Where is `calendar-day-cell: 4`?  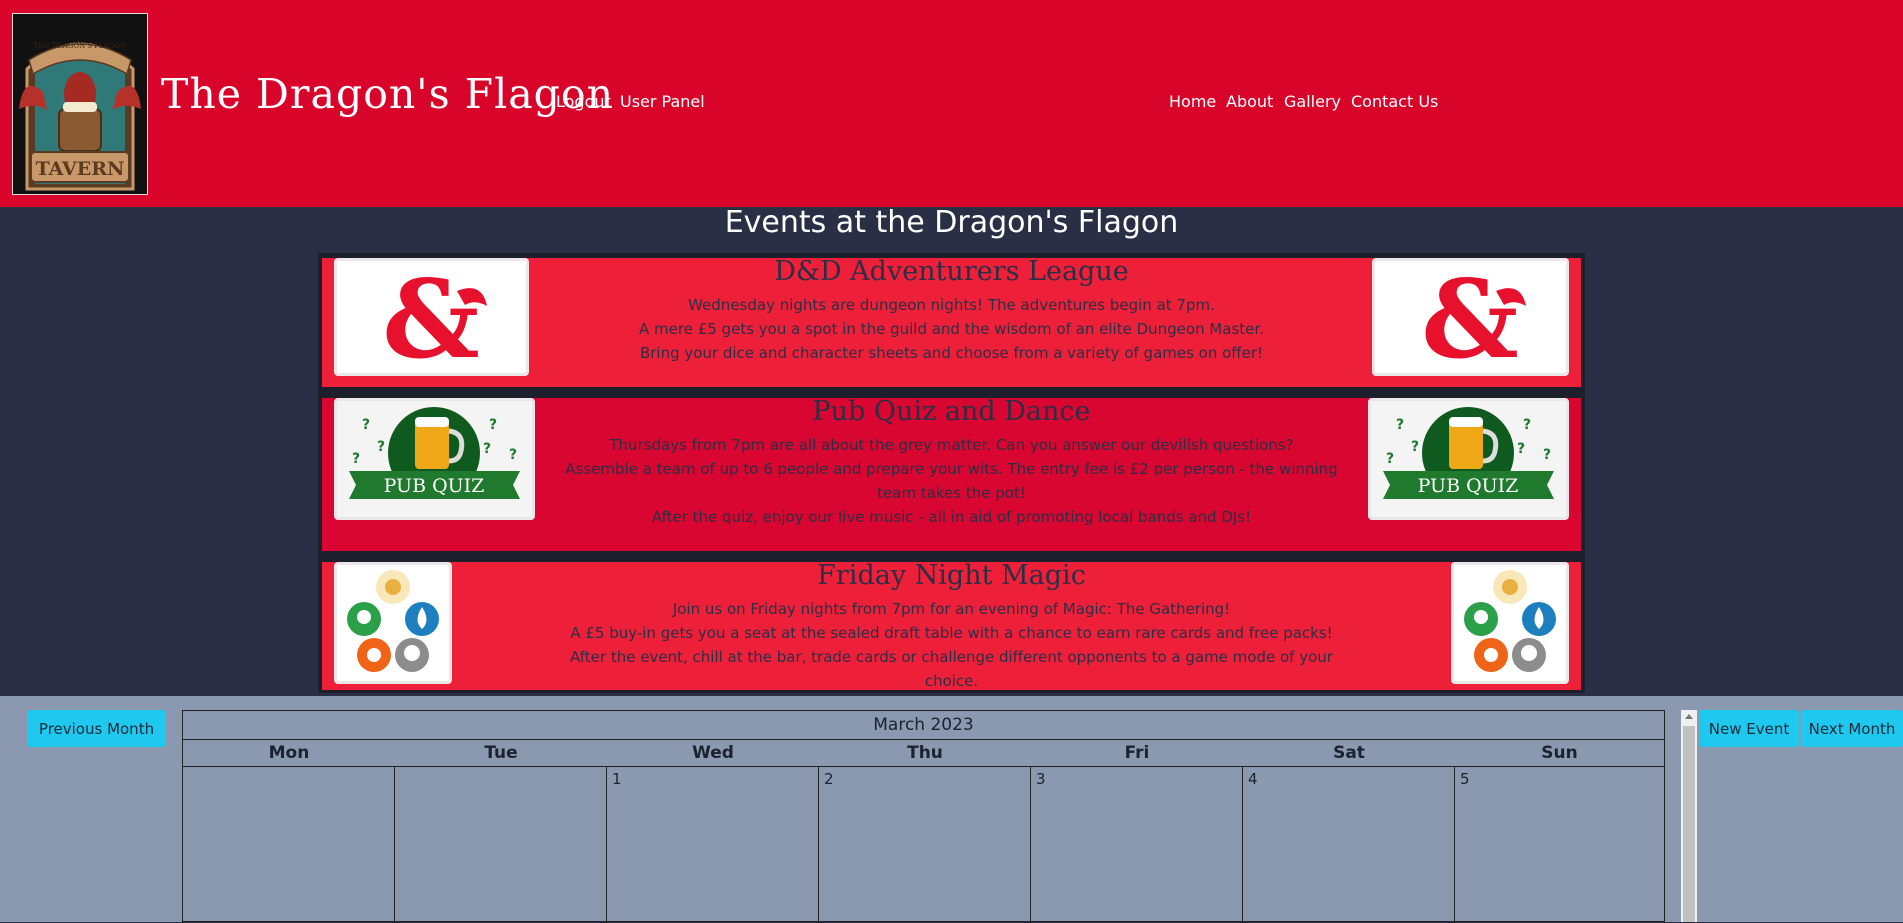
calendar-day-cell: 4 is located at coordinates (1349, 845).